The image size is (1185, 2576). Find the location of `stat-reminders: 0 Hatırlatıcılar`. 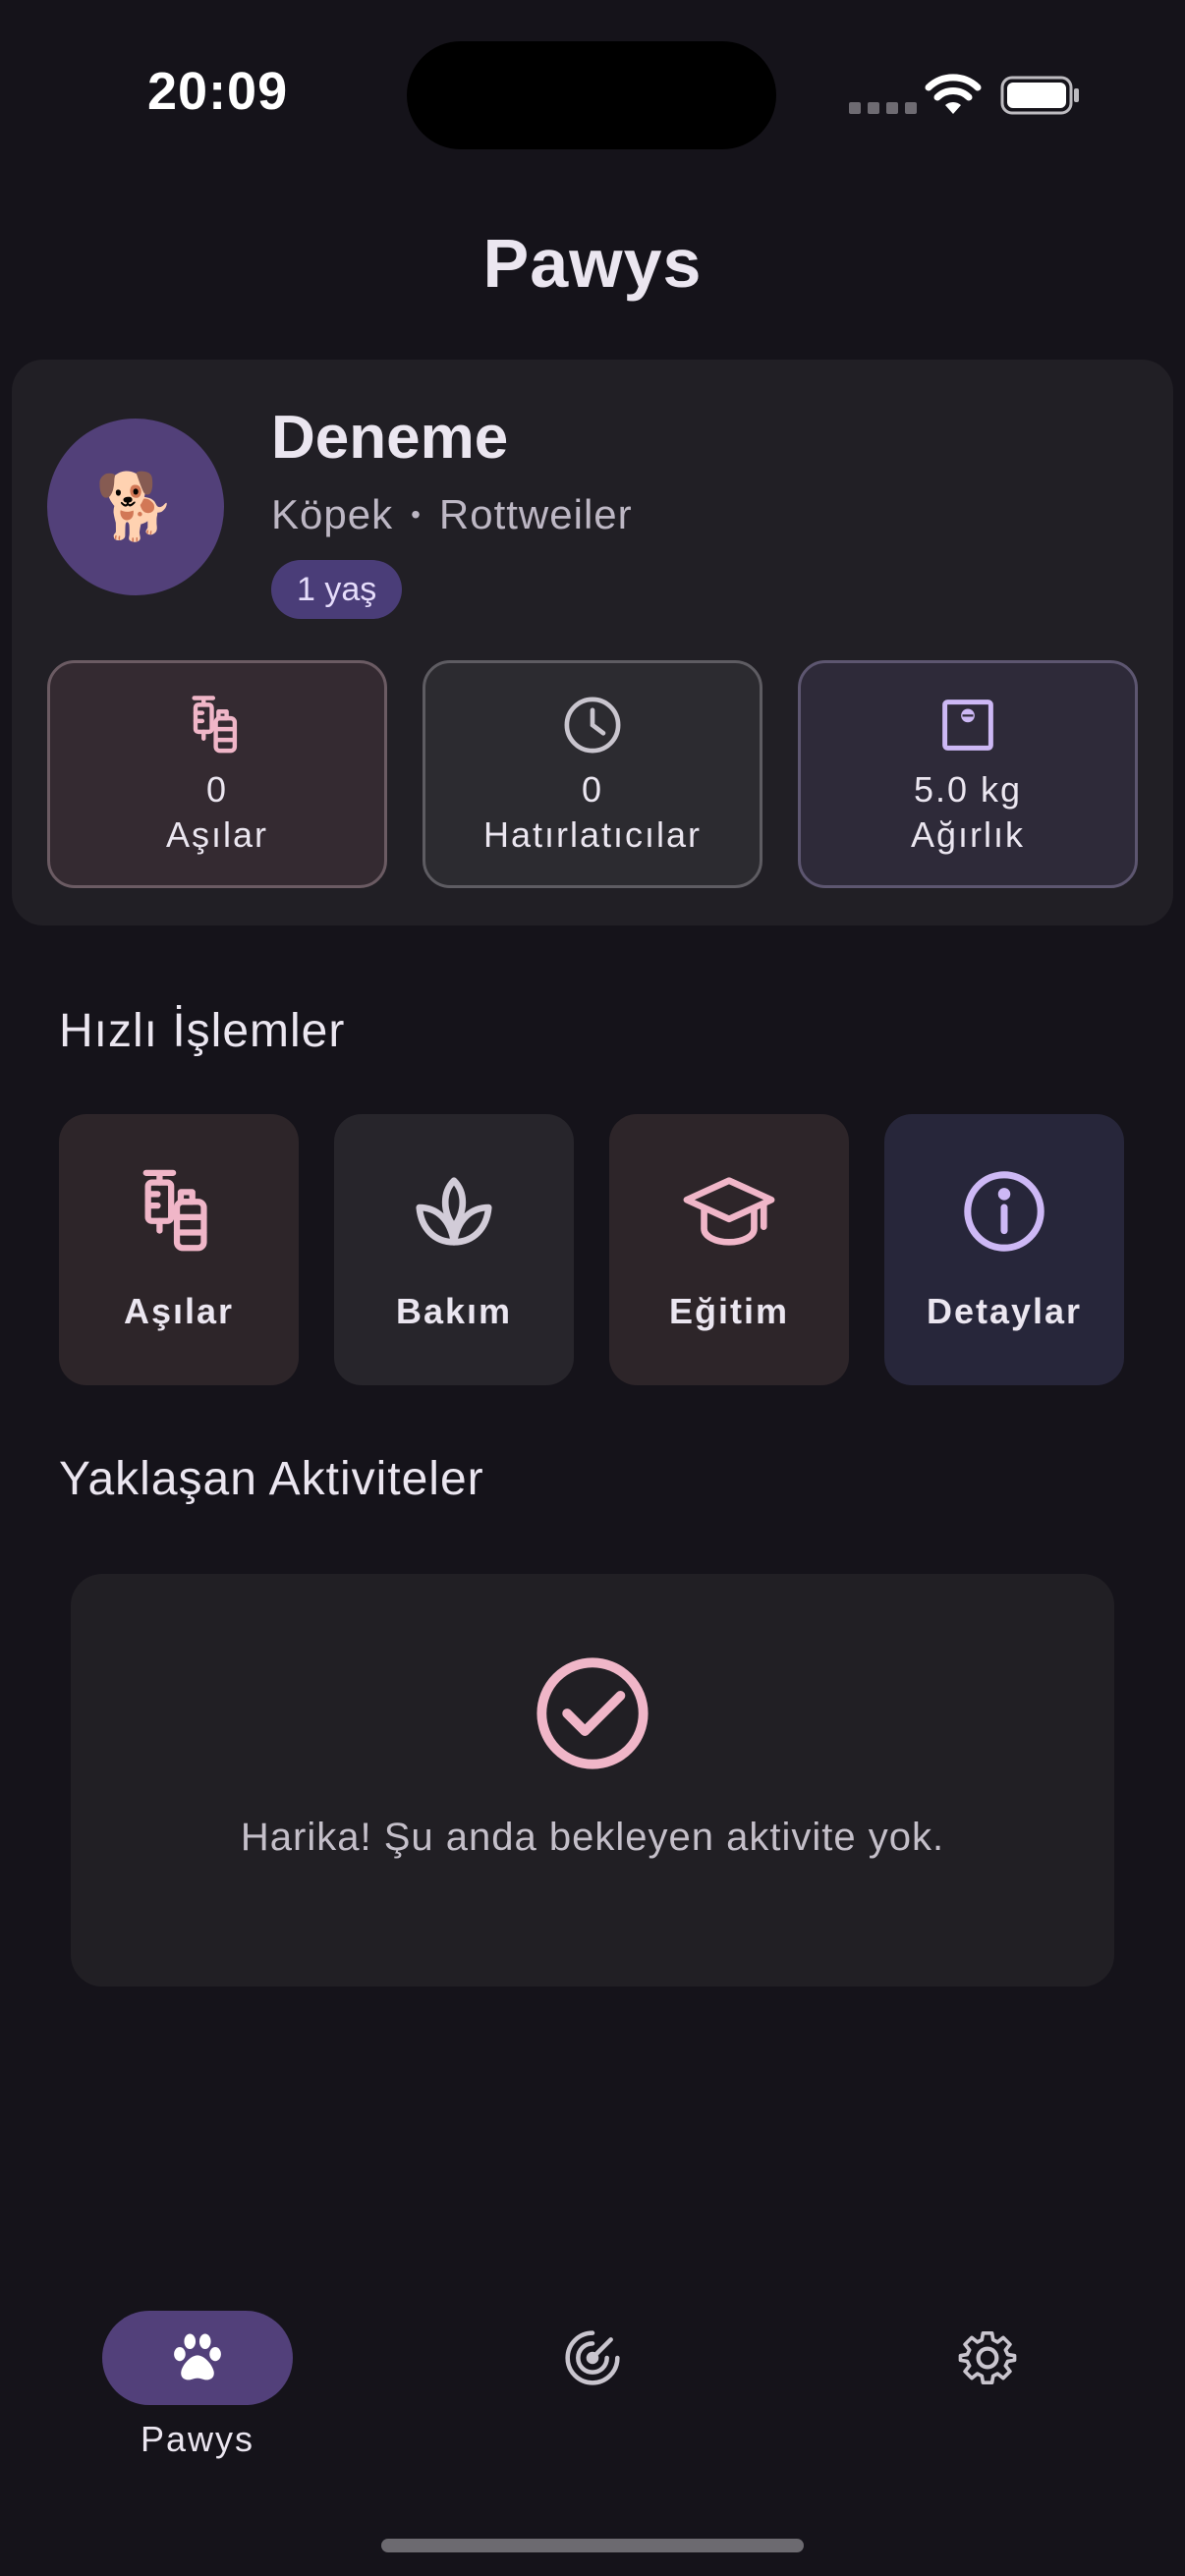

stat-reminders: 0 Hatırlatıcılar is located at coordinates (592, 774).